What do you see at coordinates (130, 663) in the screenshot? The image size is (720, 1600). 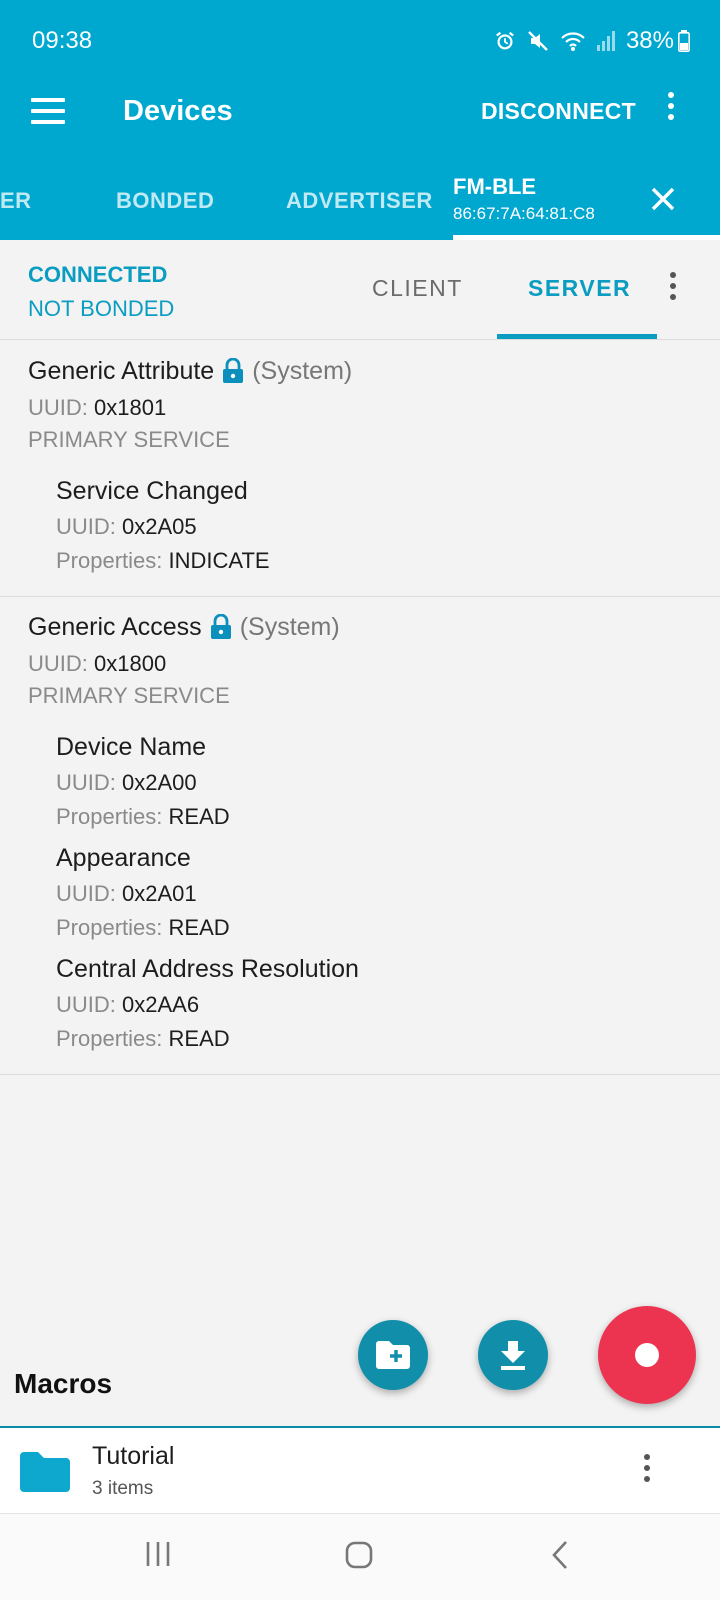 I see `uuid-value: 0x1800` at bounding box center [130, 663].